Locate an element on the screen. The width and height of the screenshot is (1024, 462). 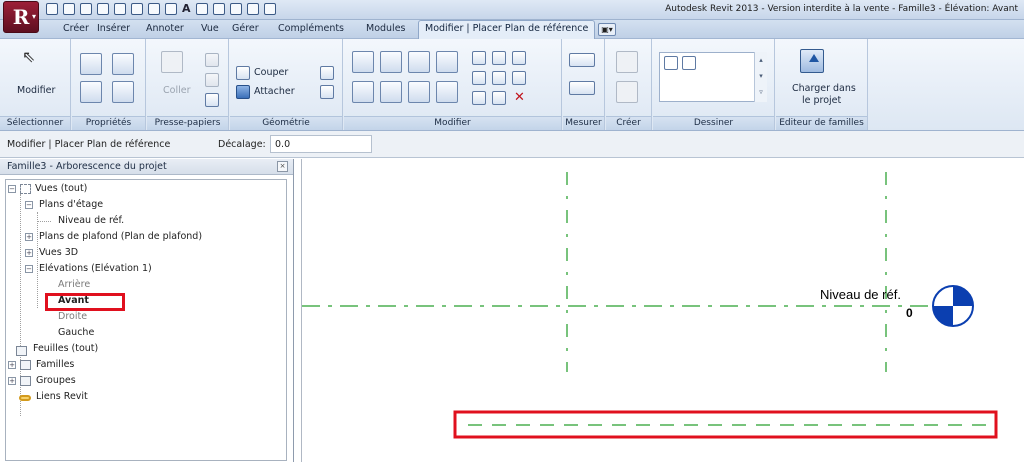
draw-gallery is located at coordinates (713, 77).